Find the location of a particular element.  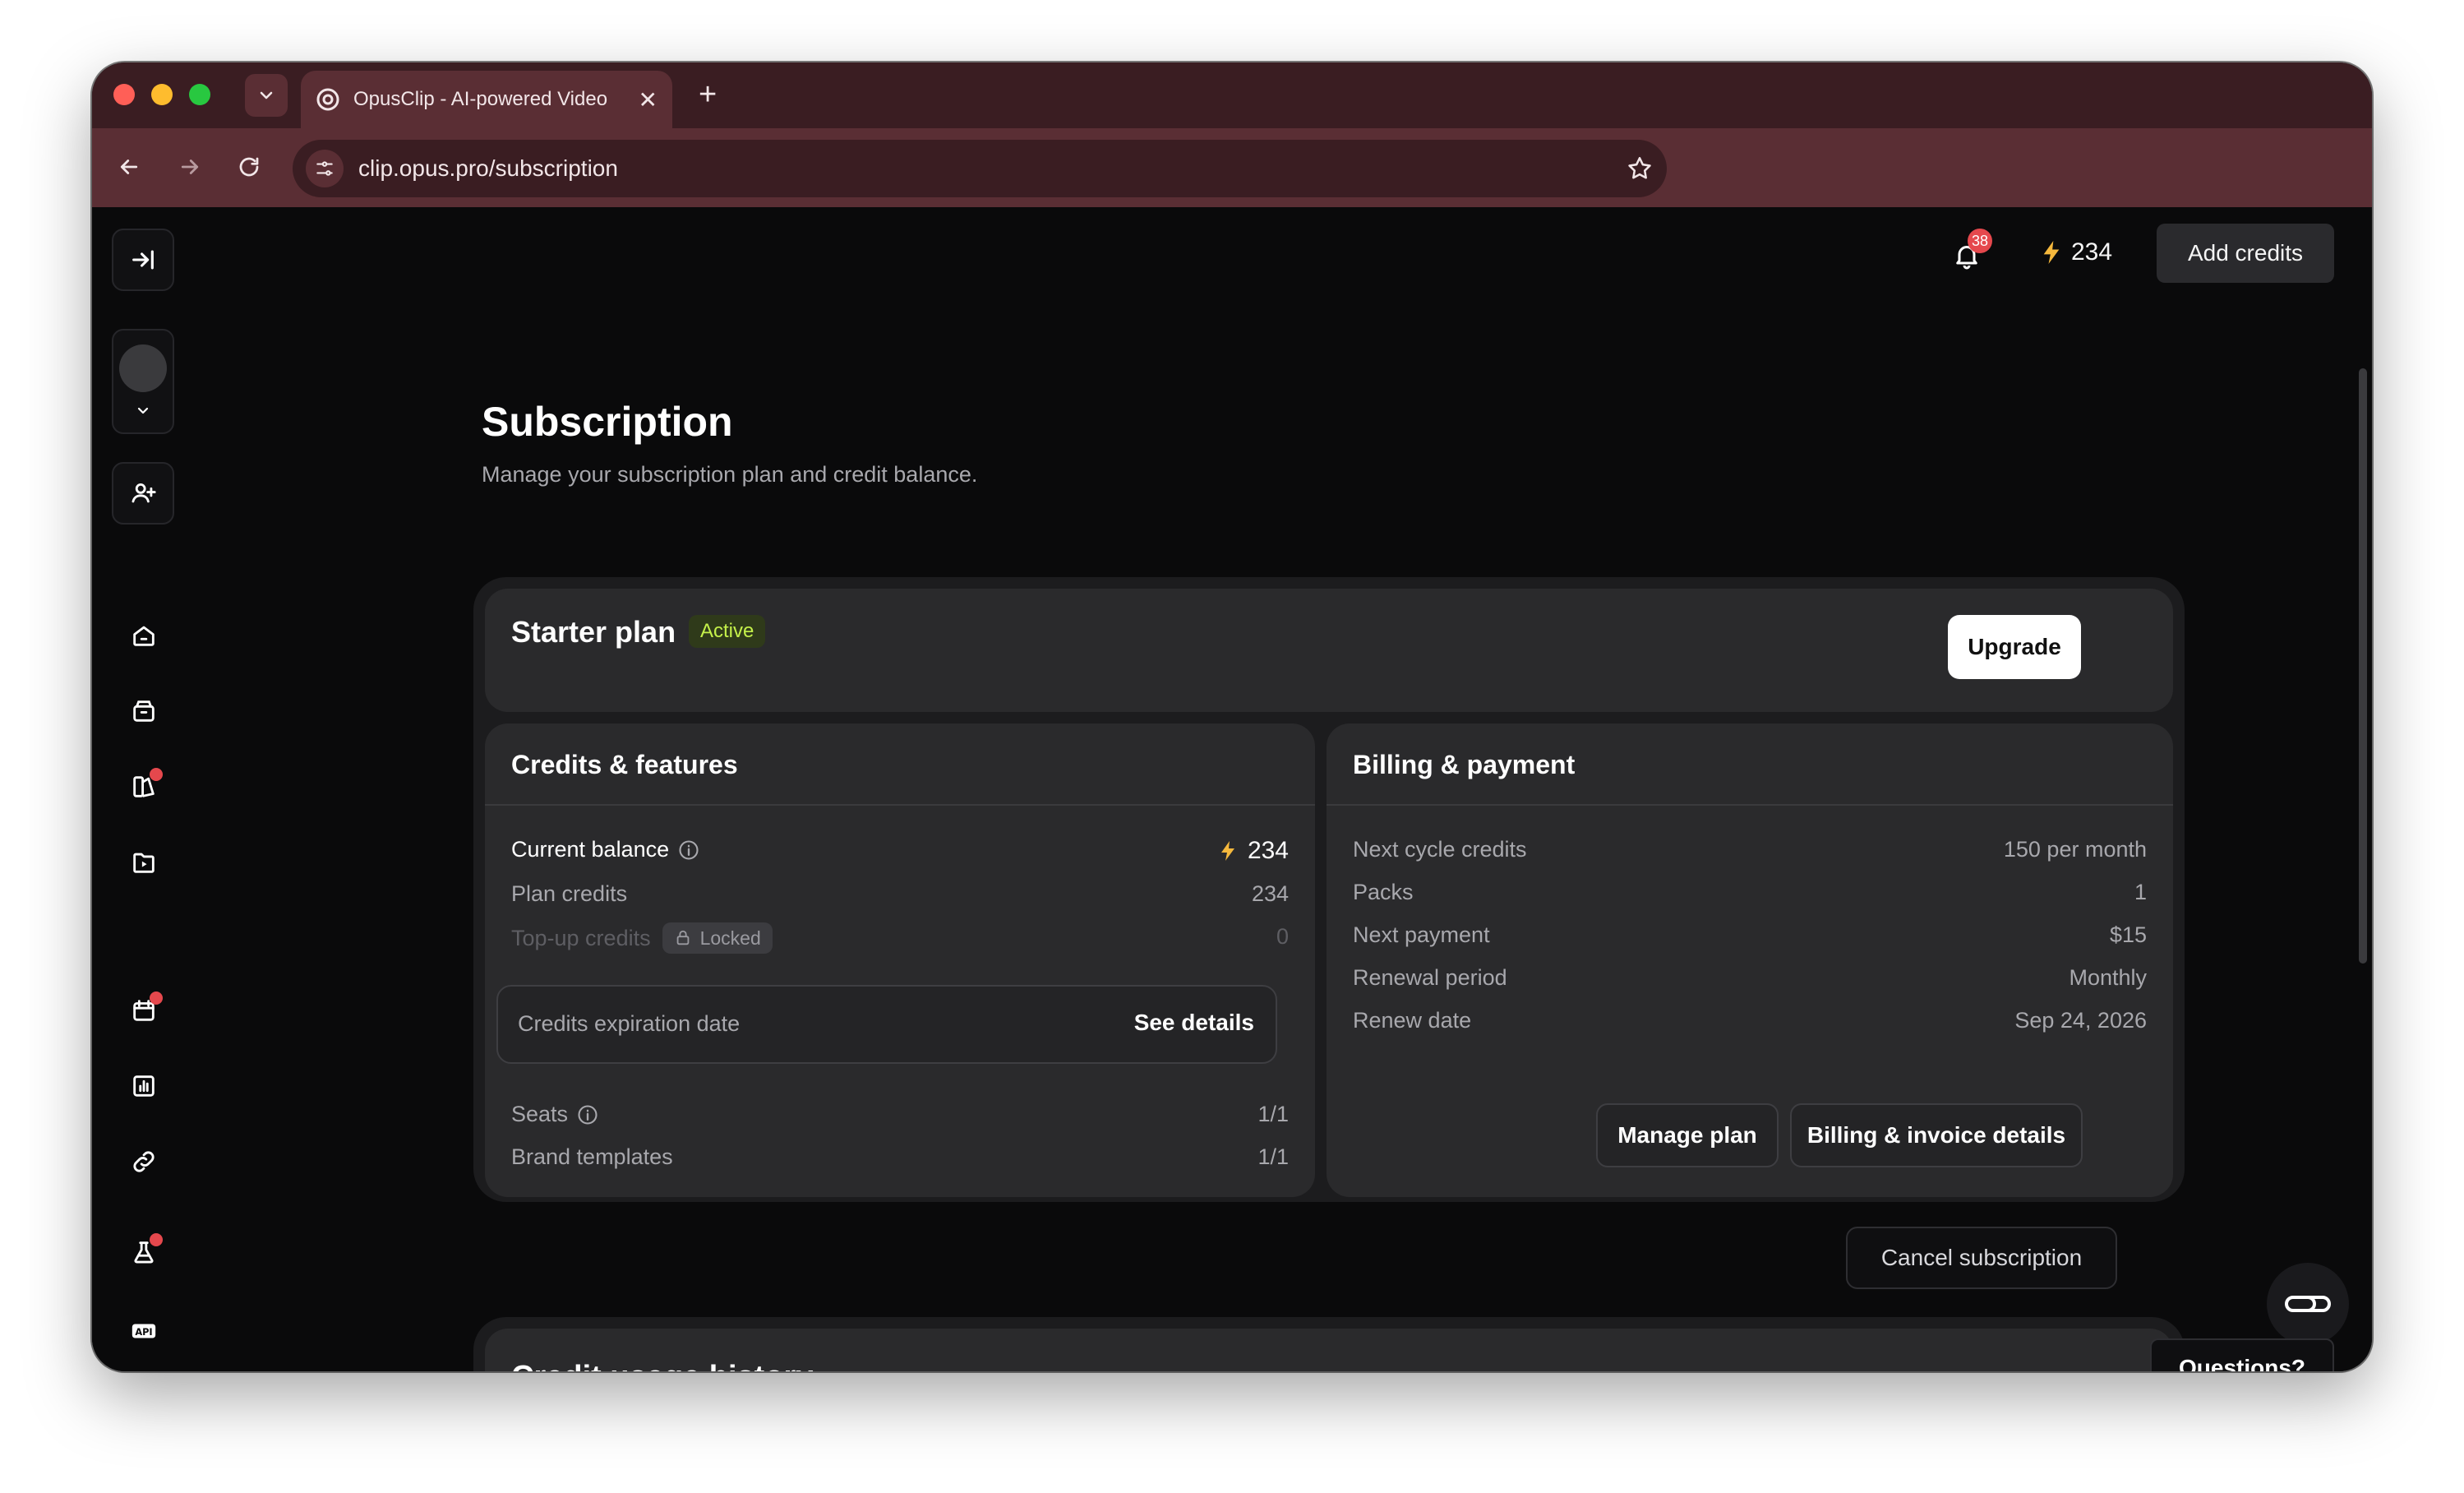

cancel-subscription-button: Cancel subscription is located at coordinates (1981, 1258).